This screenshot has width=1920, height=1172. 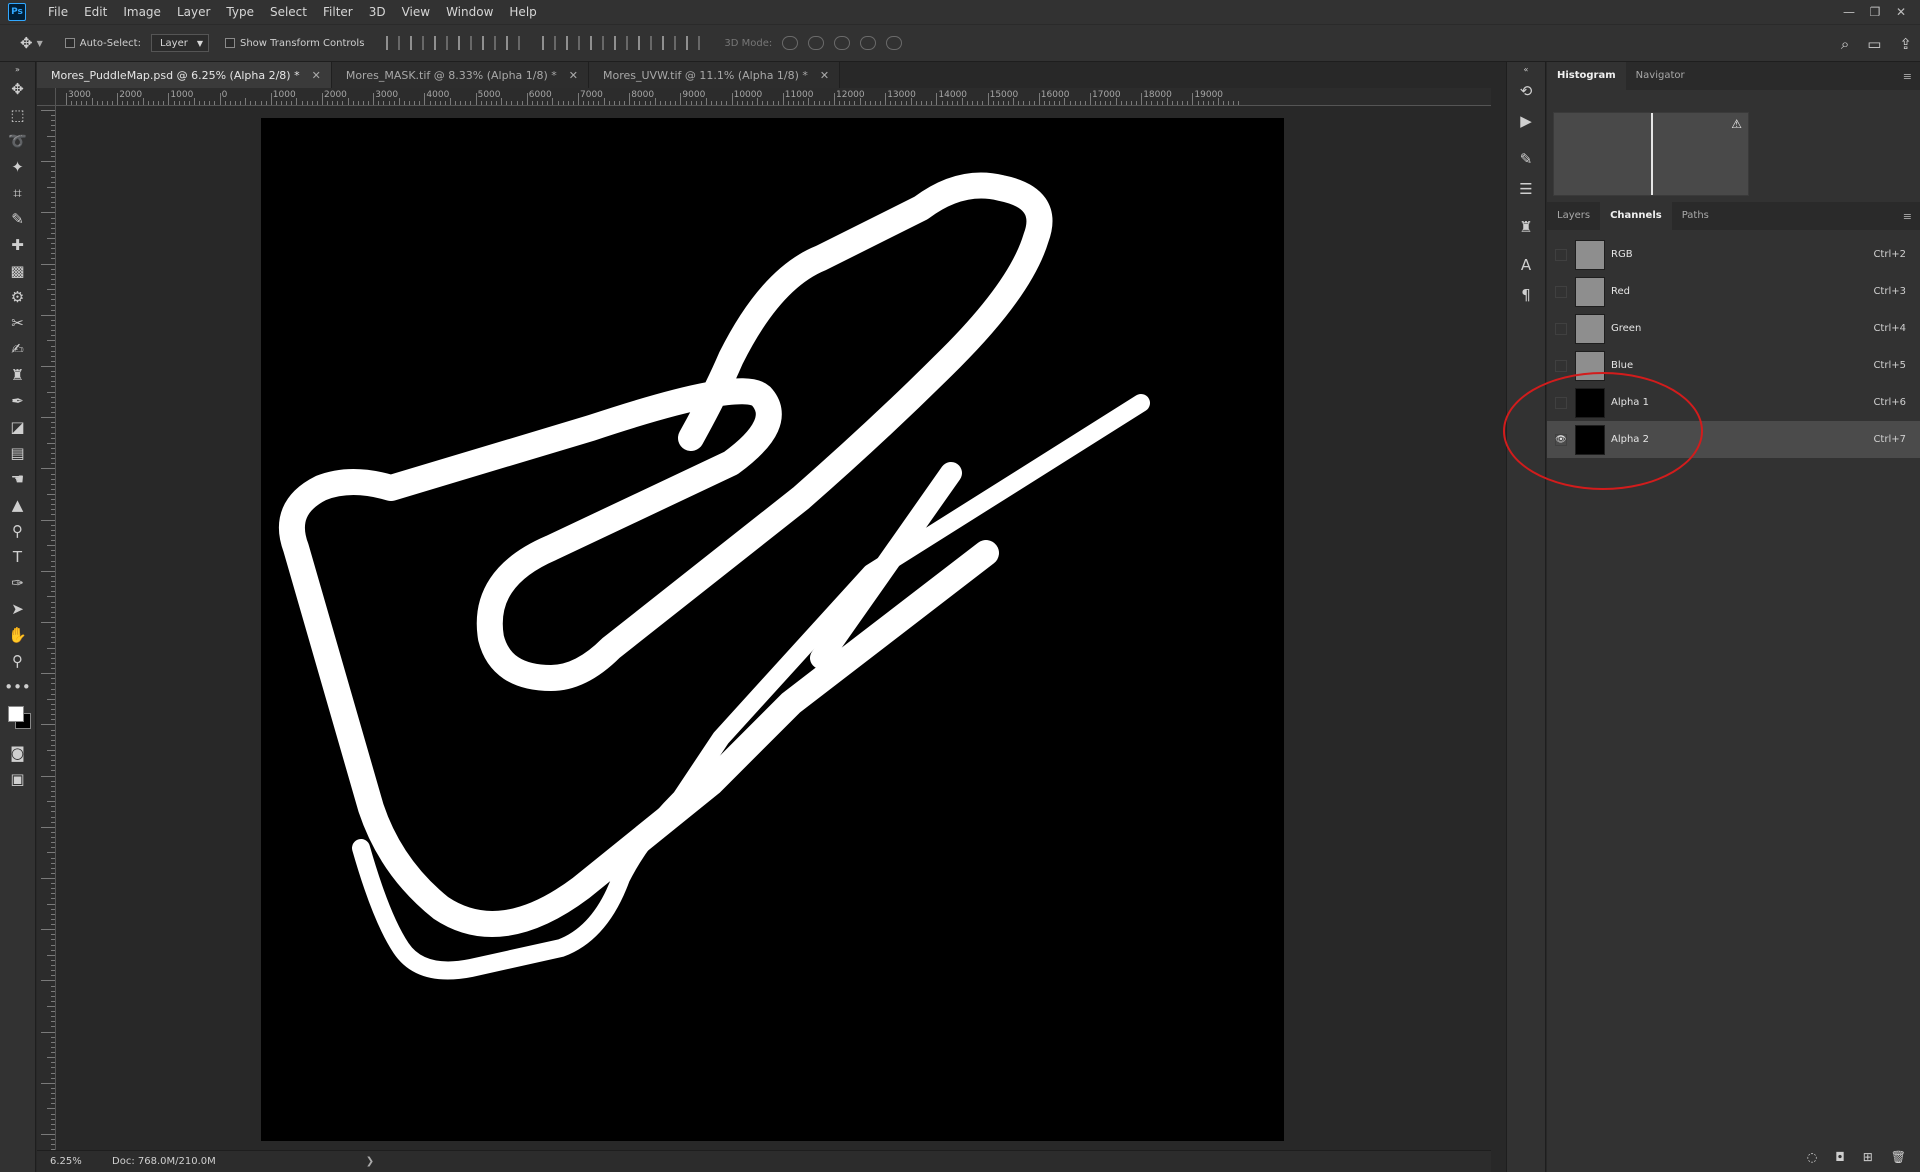 I want to click on menu-file: File, so click(x=58, y=12).